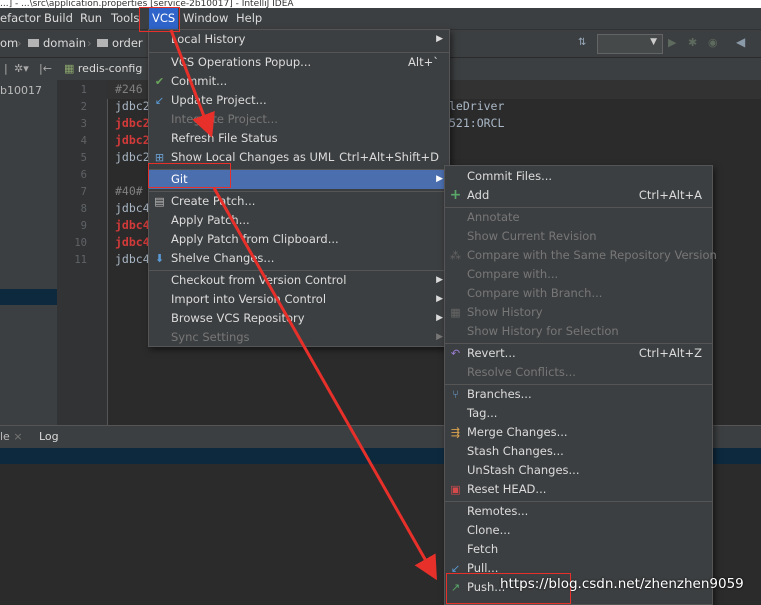 Image resolution: width=761 pixels, height=605 pixels. Describe the element at coordinates (622, 584) in the screenshot. I see `watermark-text: https://blog.csdn.net/zhenzhen9059` at that location.